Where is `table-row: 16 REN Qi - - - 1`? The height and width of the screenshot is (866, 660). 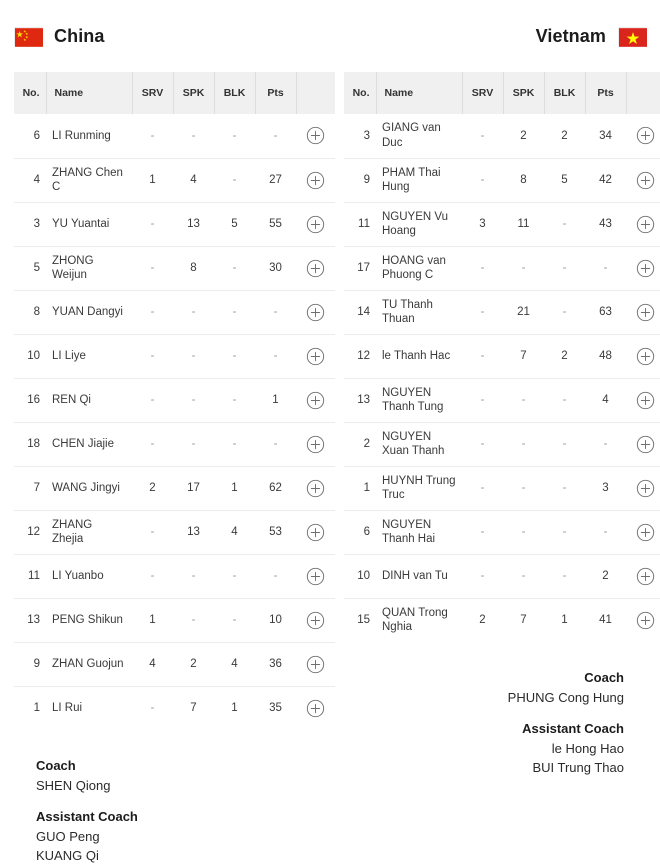 table-row: 16 REN Qi - - - 1 is located at coordinates (174, 400).